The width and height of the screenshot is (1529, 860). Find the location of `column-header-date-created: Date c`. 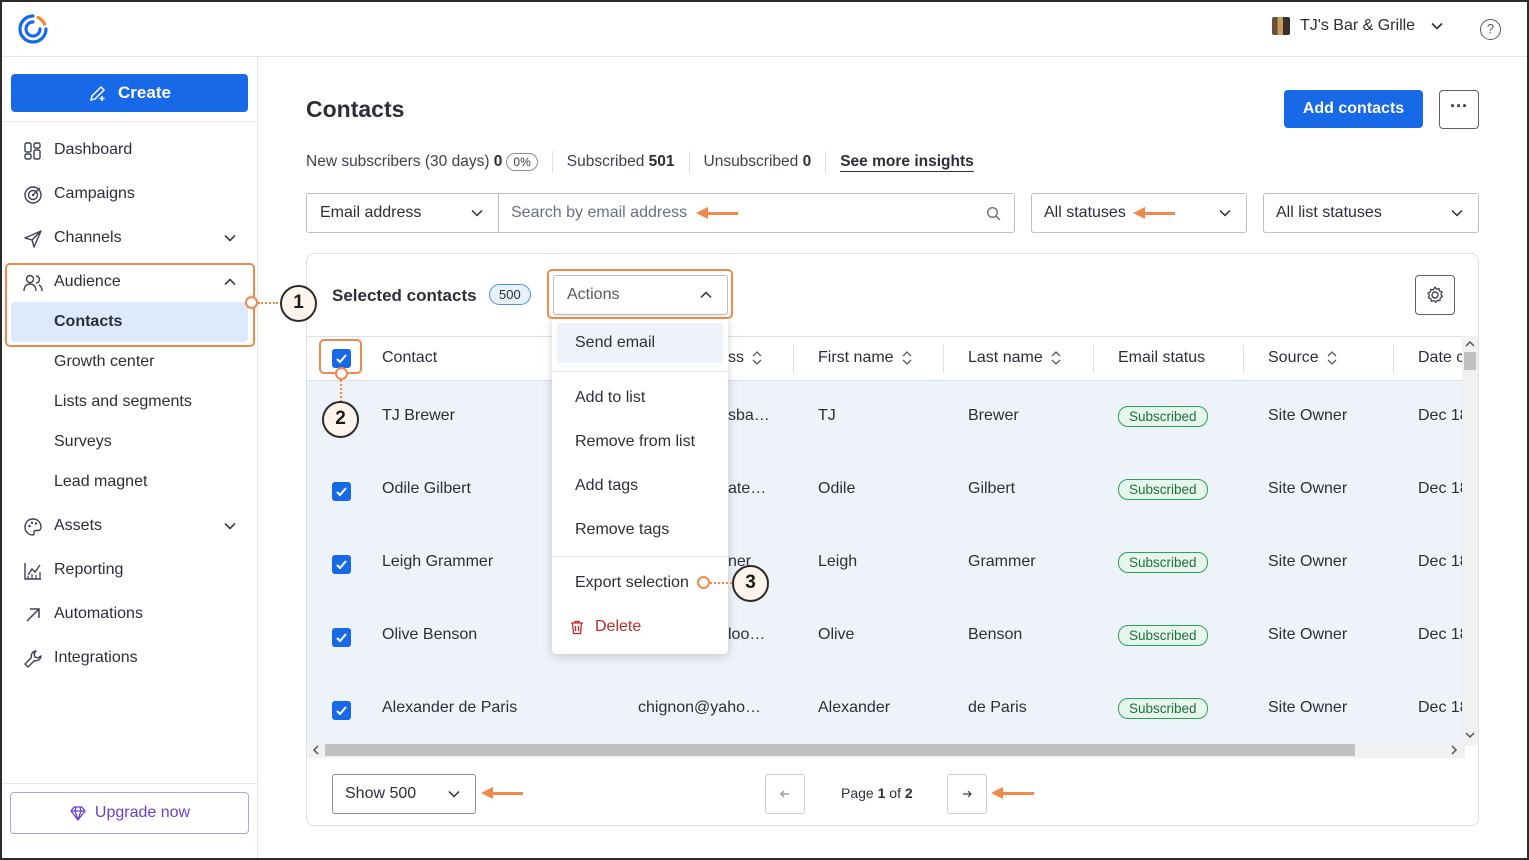

column-header-date-created: Date c is located at coordinates (1441, 358).